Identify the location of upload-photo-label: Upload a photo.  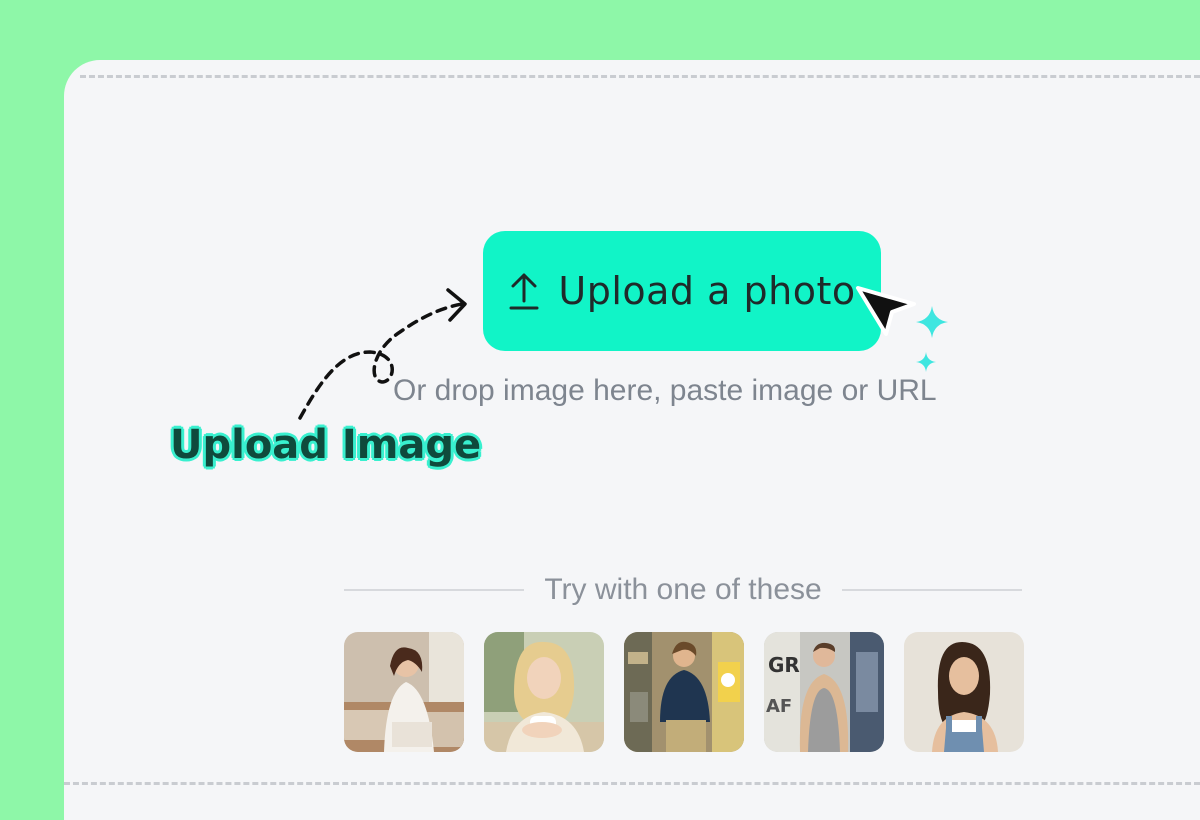
(707, 291).